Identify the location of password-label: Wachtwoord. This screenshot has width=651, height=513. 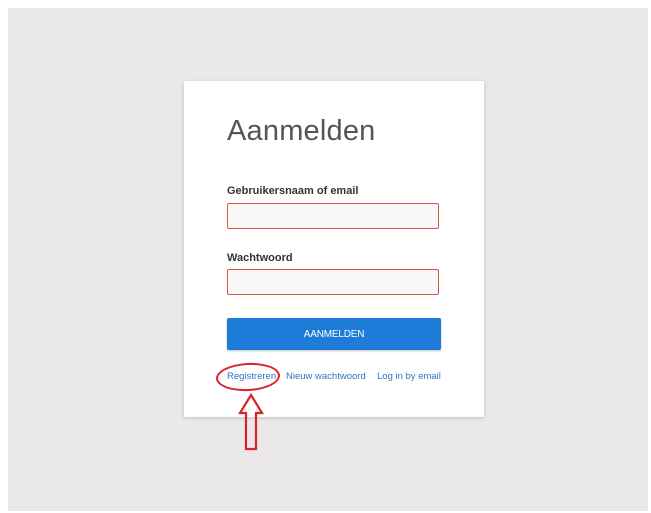
(260, 258).